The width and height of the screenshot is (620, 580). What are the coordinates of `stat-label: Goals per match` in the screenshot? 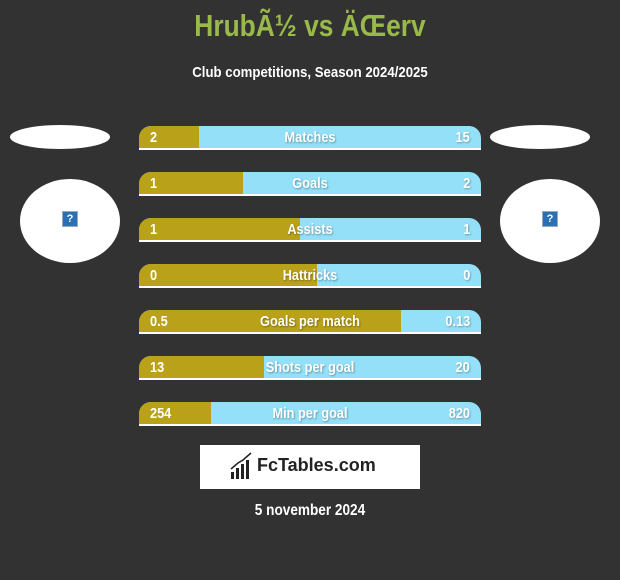 It's located at (310, 321).